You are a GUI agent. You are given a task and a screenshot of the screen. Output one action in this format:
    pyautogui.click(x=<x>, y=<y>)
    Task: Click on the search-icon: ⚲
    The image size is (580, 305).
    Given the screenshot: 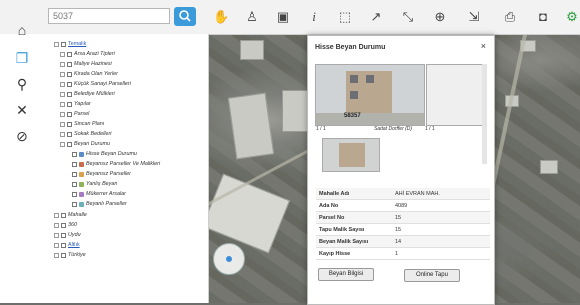 What is the action you would take?
    pyautogui.click(x=22, y=84)
    